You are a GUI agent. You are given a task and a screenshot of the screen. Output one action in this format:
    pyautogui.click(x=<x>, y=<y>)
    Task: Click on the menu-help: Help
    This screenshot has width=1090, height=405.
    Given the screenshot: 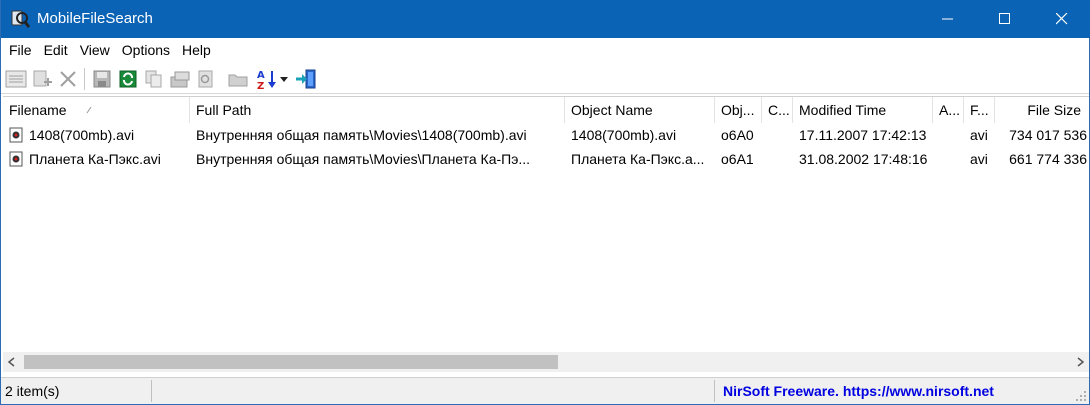 What is the action you would take?
    pyautogui.click(x=196, y=50)
    